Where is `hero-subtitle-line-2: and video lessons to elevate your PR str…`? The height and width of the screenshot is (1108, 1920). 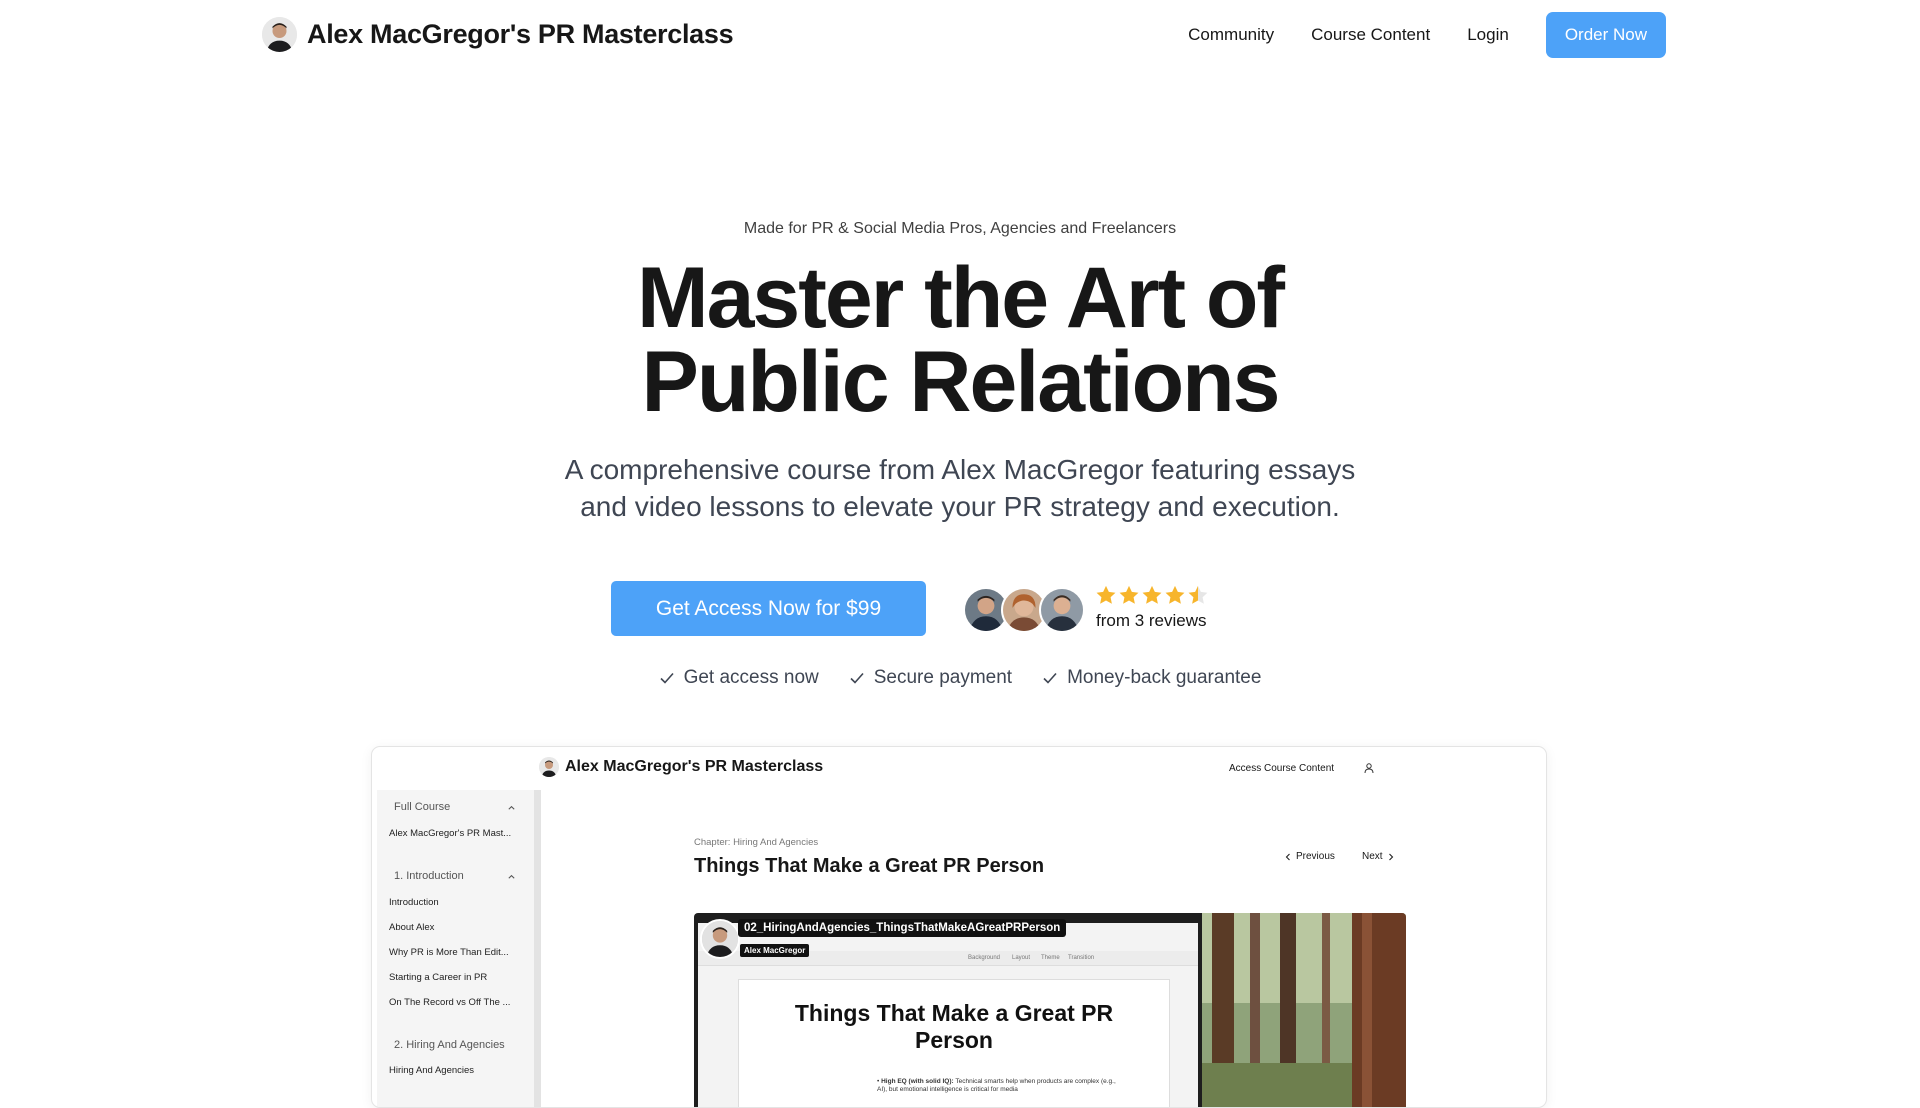
hero-subtitle-line-2: and video lessons to elevate your PR str… is located at coordinates (960, 506).